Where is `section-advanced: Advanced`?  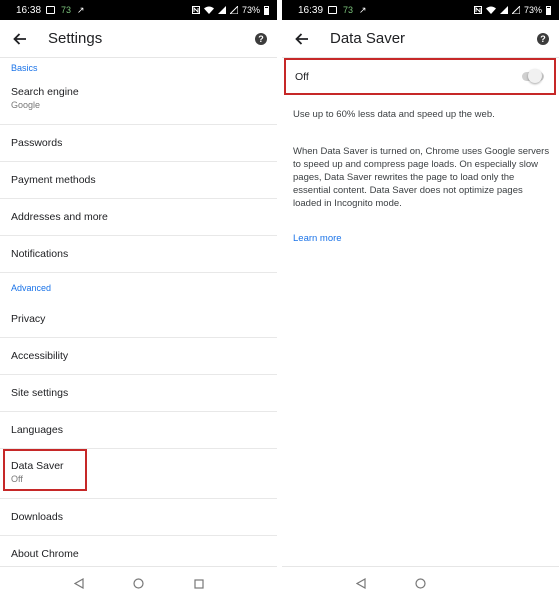
section-advanced: Advanced is located at coordinates (31, 288).